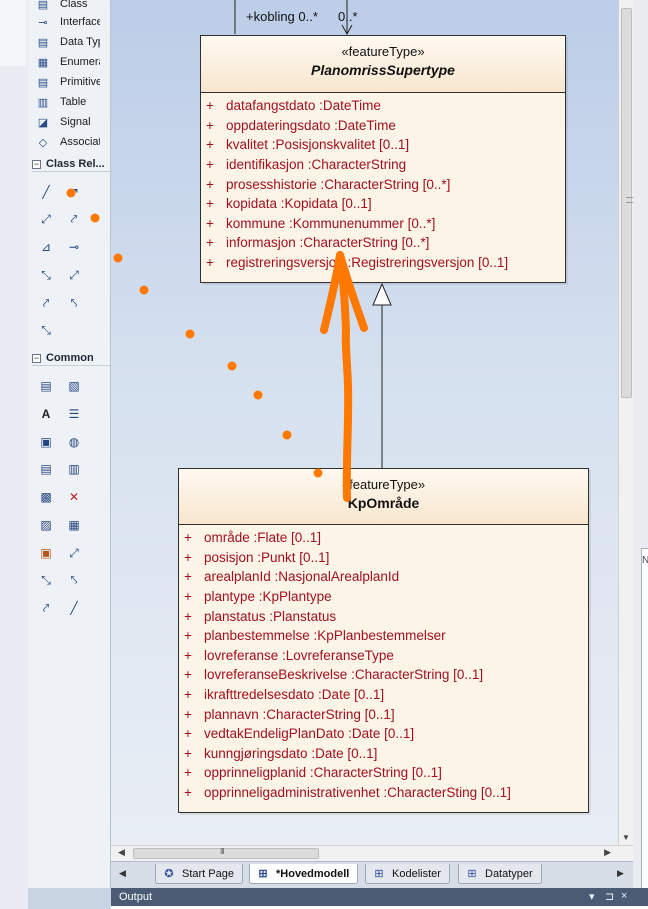 This screenshot has width=648, height=909. I want to click on class-stereotype: «featureType», so click(383, 51).